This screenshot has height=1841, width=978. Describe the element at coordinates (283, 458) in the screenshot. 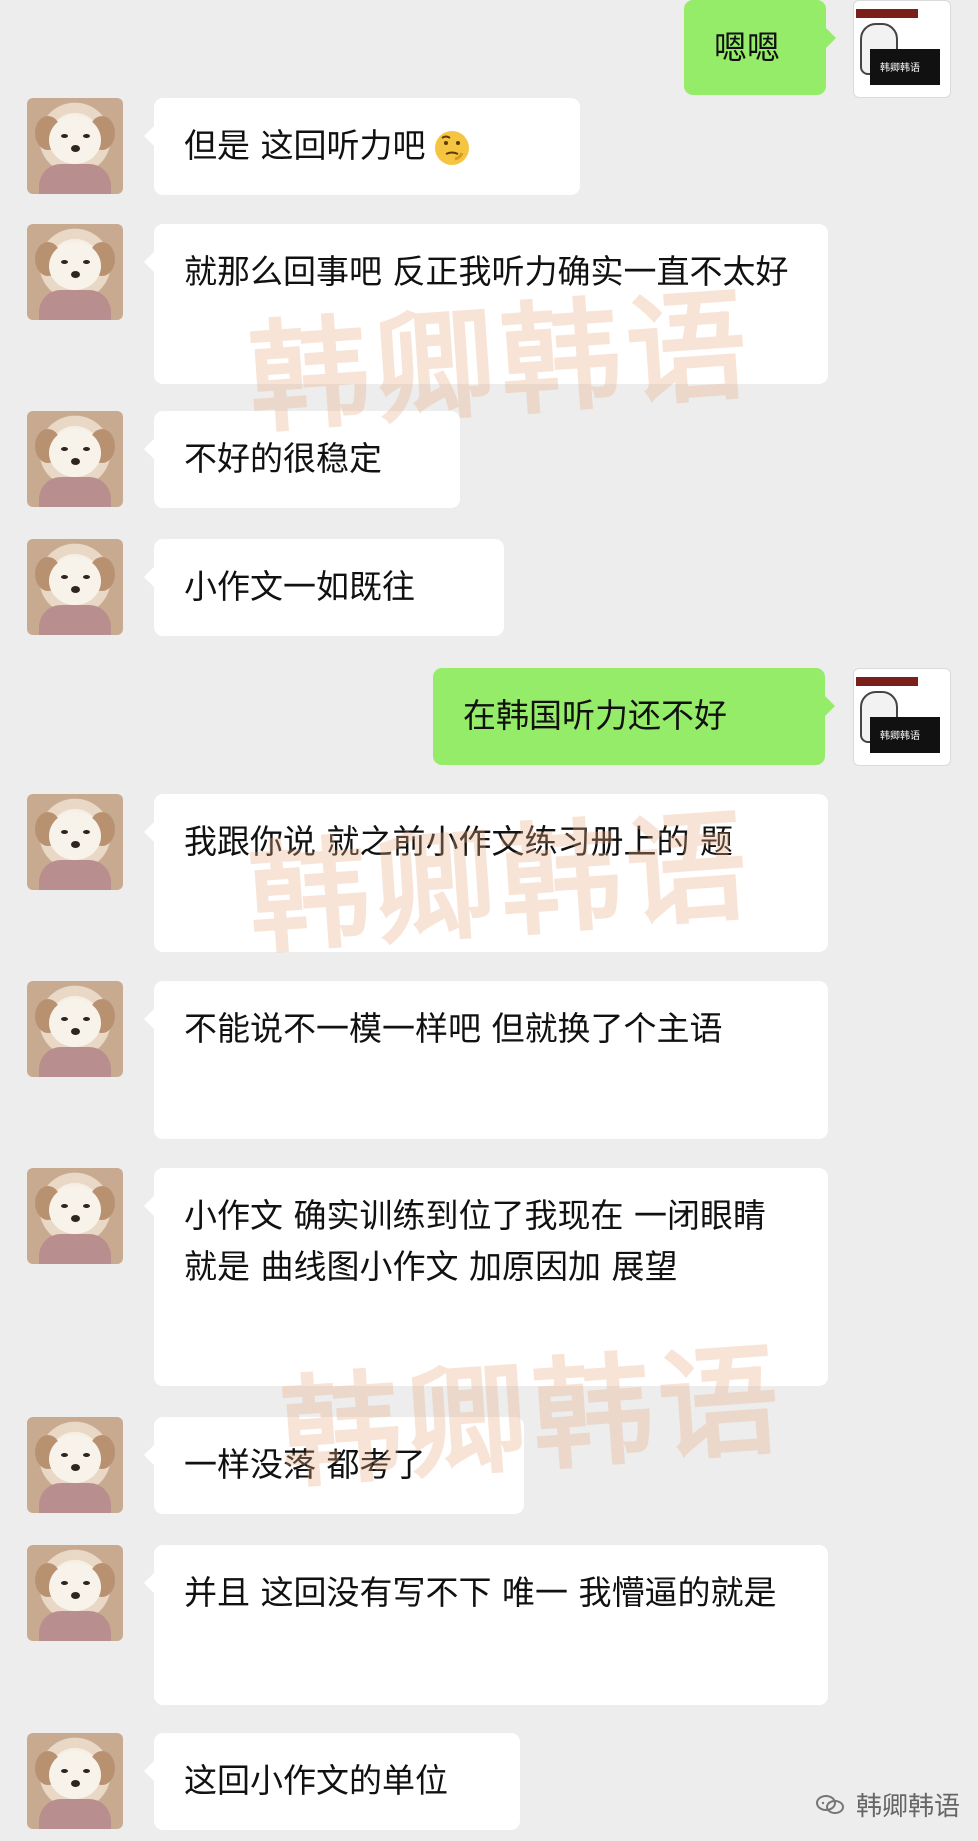

I see `message-text: 不好的很稳定` at that location.